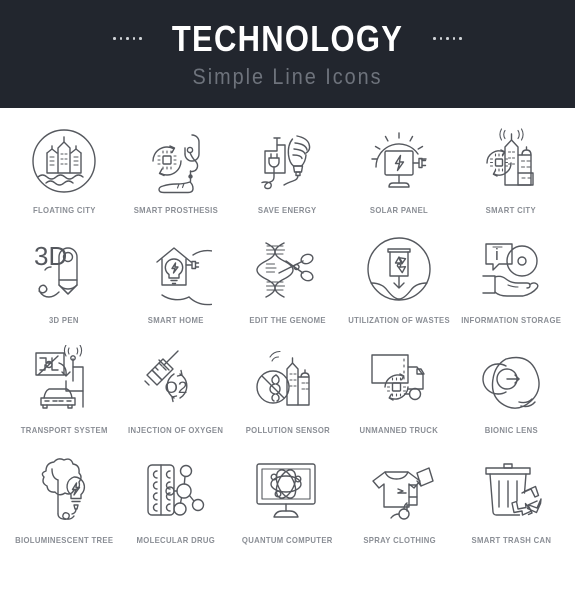 Image resolution: width=575 pixels, height=600 pixels. What do you see at coordinates (511, 271) in the screenshot?
I see `information-storage-icon: i` at bounding box center [511, 271].